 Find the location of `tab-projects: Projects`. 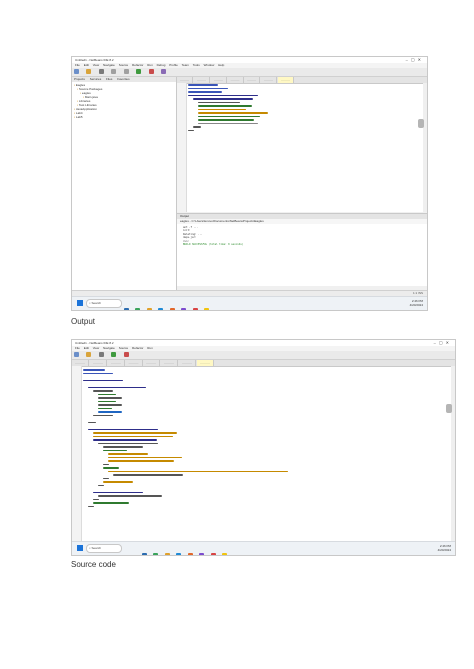

tab-projects: Projects is located at coordinates (79, 79).